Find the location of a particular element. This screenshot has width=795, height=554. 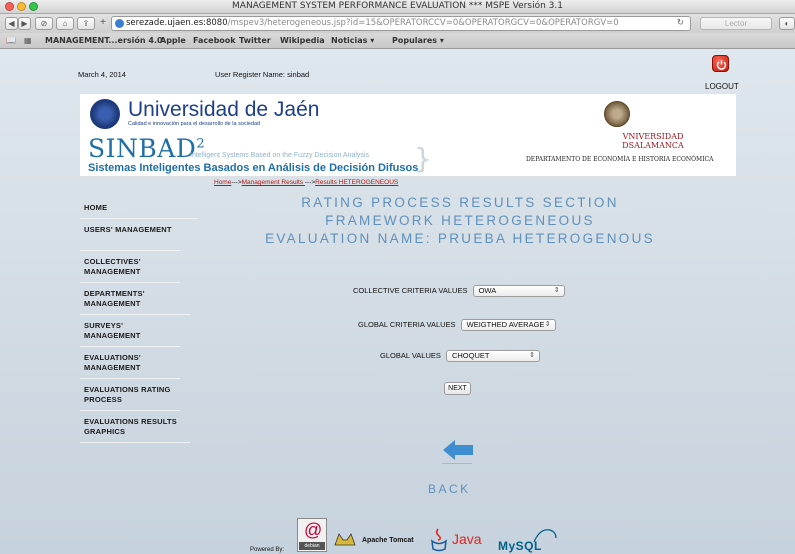

page-heading-framework: FRAMEWORK HETEROGENEOUS is located at coordinates (460, 220).